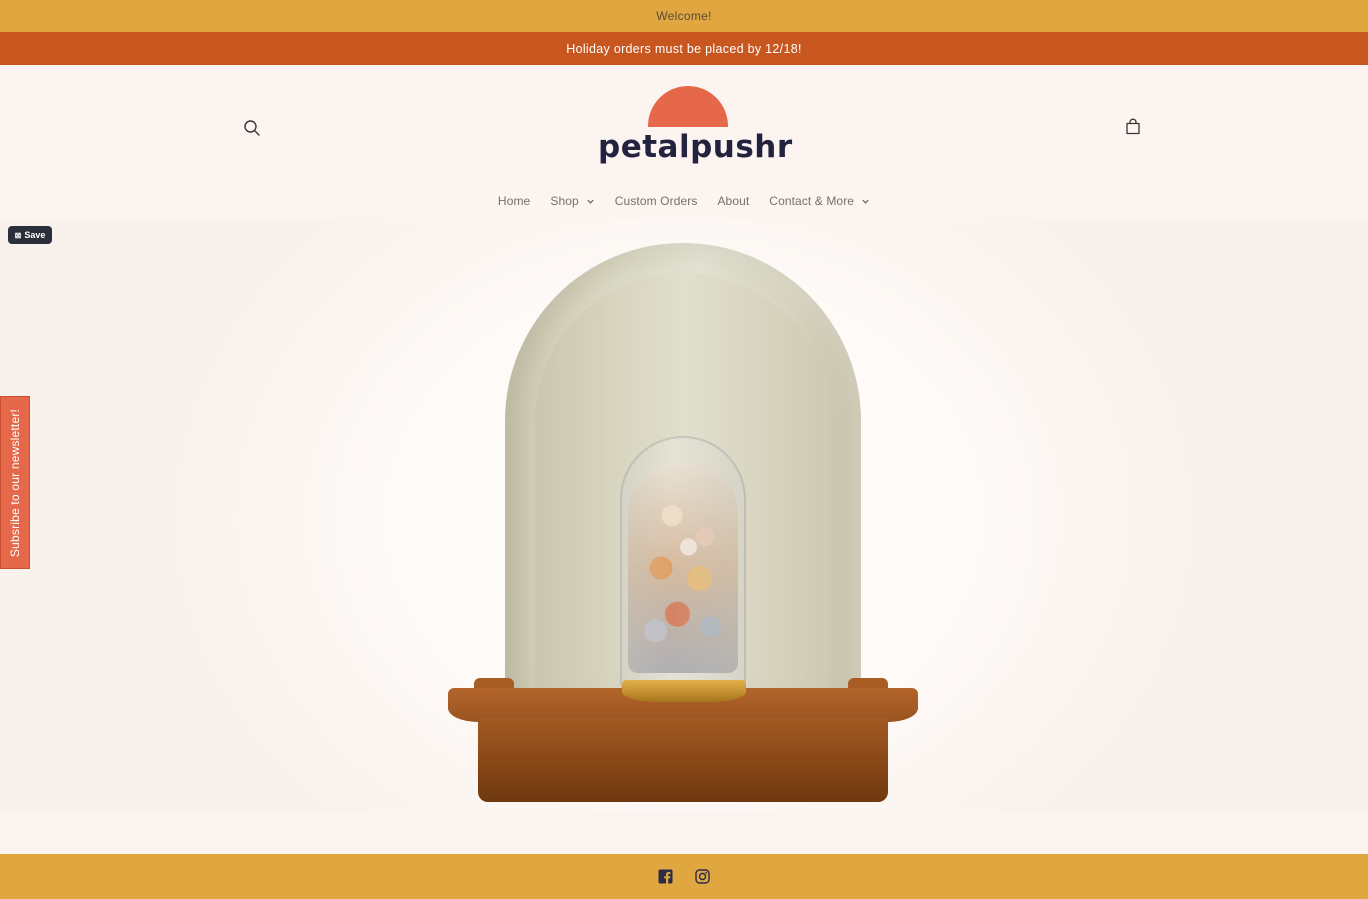  I want to click on nav-item-home: Home, so click(514, 201).